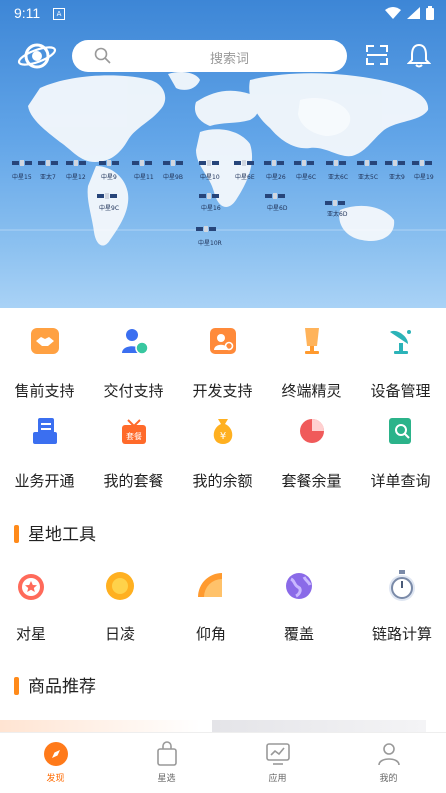  Describe the element at coordinates (222, 457) in the screenshot. I see `service-my-balance: ¥ 我的余额` at that location.